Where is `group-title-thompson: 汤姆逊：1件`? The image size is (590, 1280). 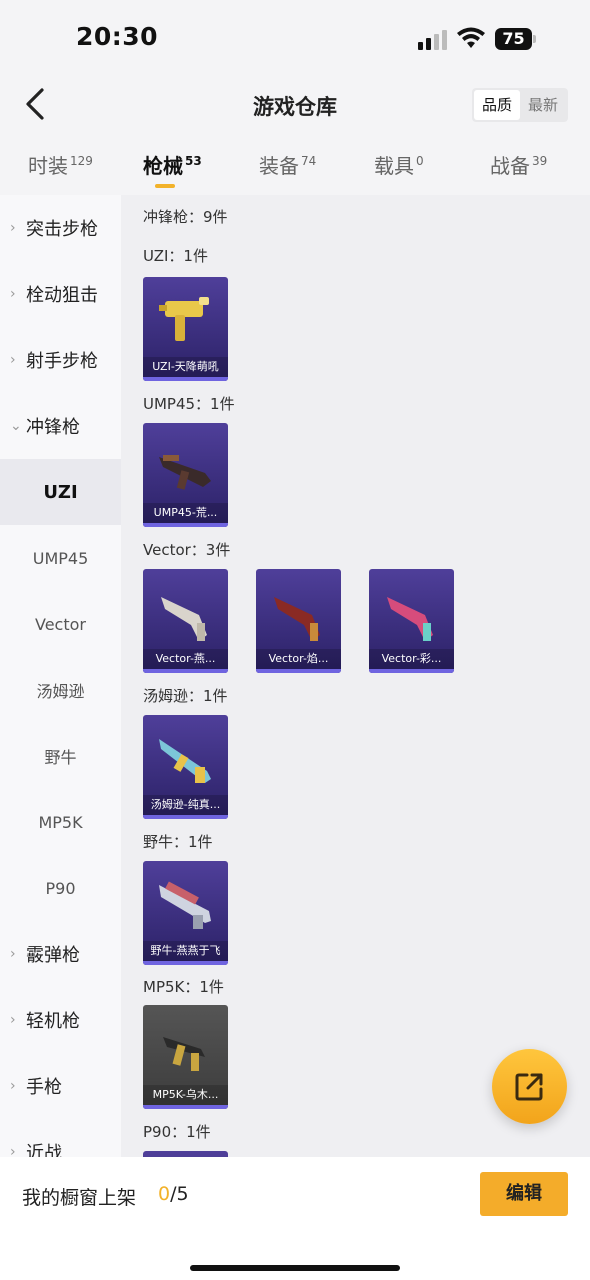 group-title-thompson: 汤姆逊：1件 is located at coordinates (185, 696).